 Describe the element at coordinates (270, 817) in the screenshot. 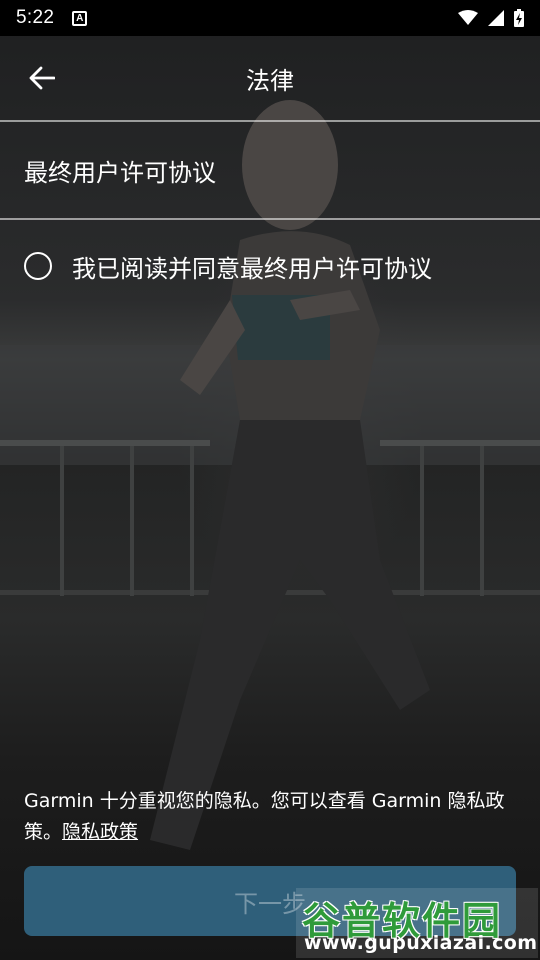

I see `privacy-notice: Garmin 十分重视您的隐私。您可以查看 Garmin 隐私政策。隐私政策` at that location.